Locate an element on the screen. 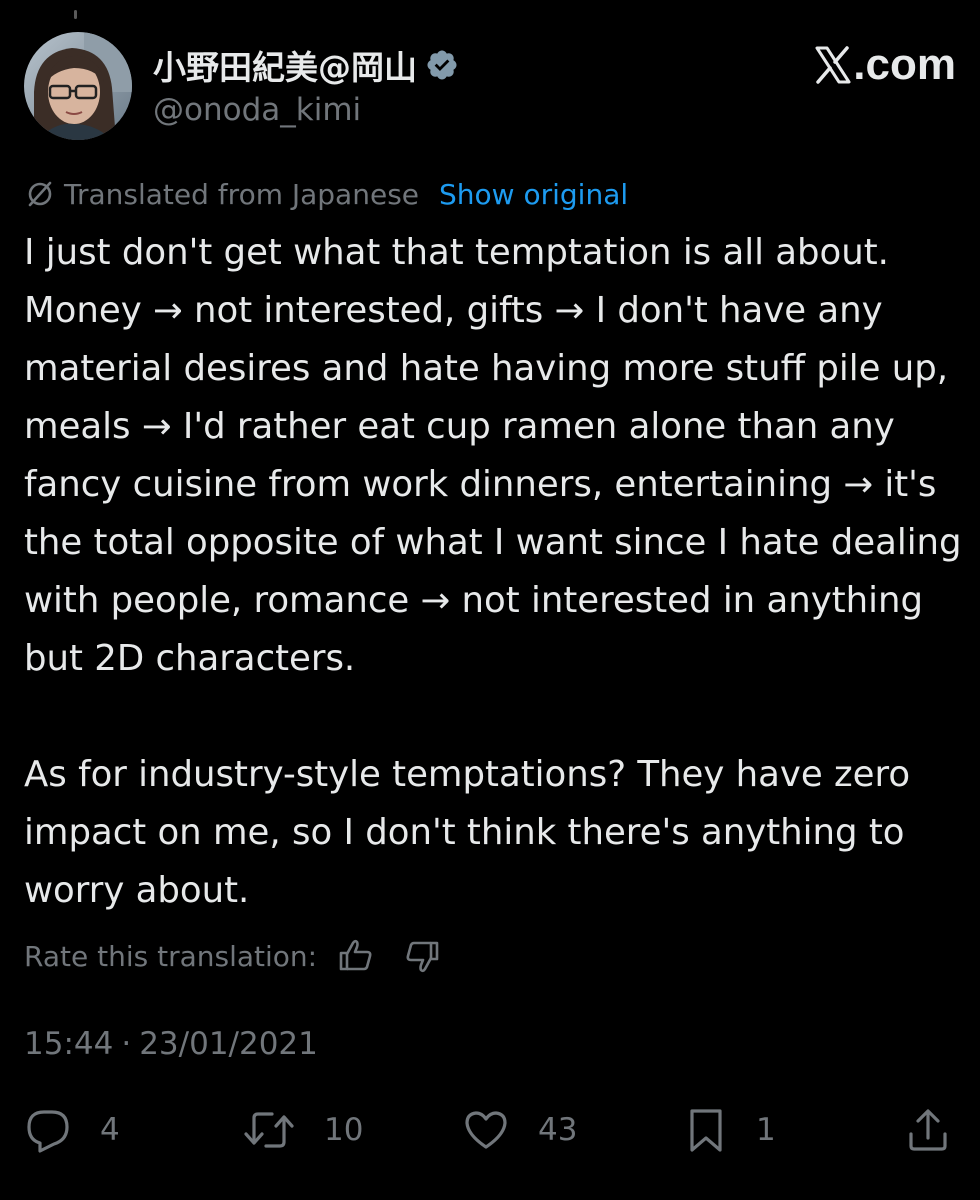 This screenshot has height=1200, width=980. rate-translation-label: Rate this translation: is located at coordinates (171, 956).